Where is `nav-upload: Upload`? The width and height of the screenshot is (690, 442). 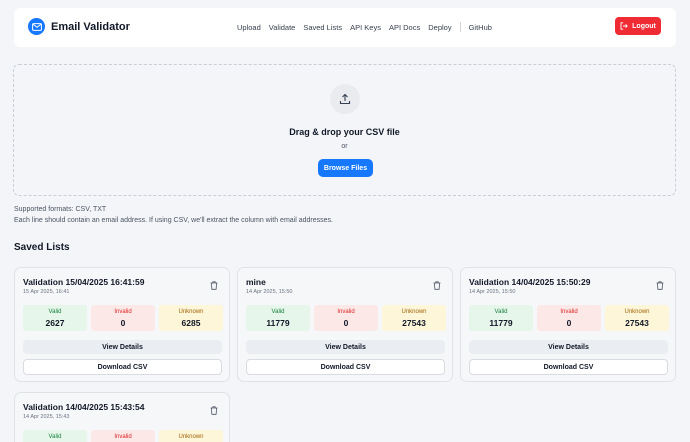 nav-upload: Upload is located at coordinates (249, 27).